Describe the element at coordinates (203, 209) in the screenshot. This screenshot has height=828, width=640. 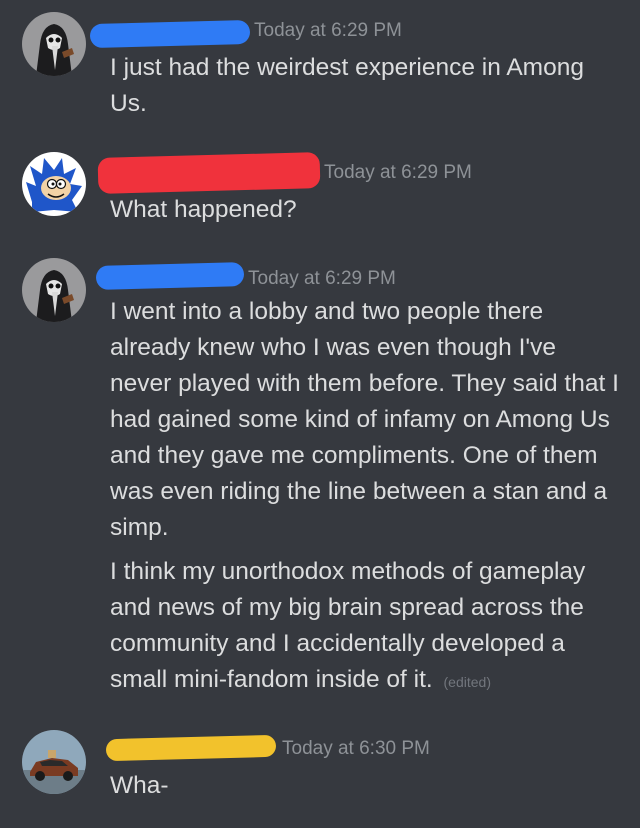
I see `message-text: What happened?` at that location.